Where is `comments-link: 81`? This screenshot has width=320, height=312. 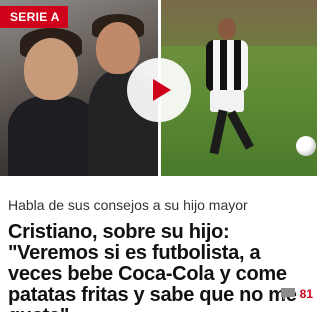
comments-link: 81 is located at coordinates (296, 294).